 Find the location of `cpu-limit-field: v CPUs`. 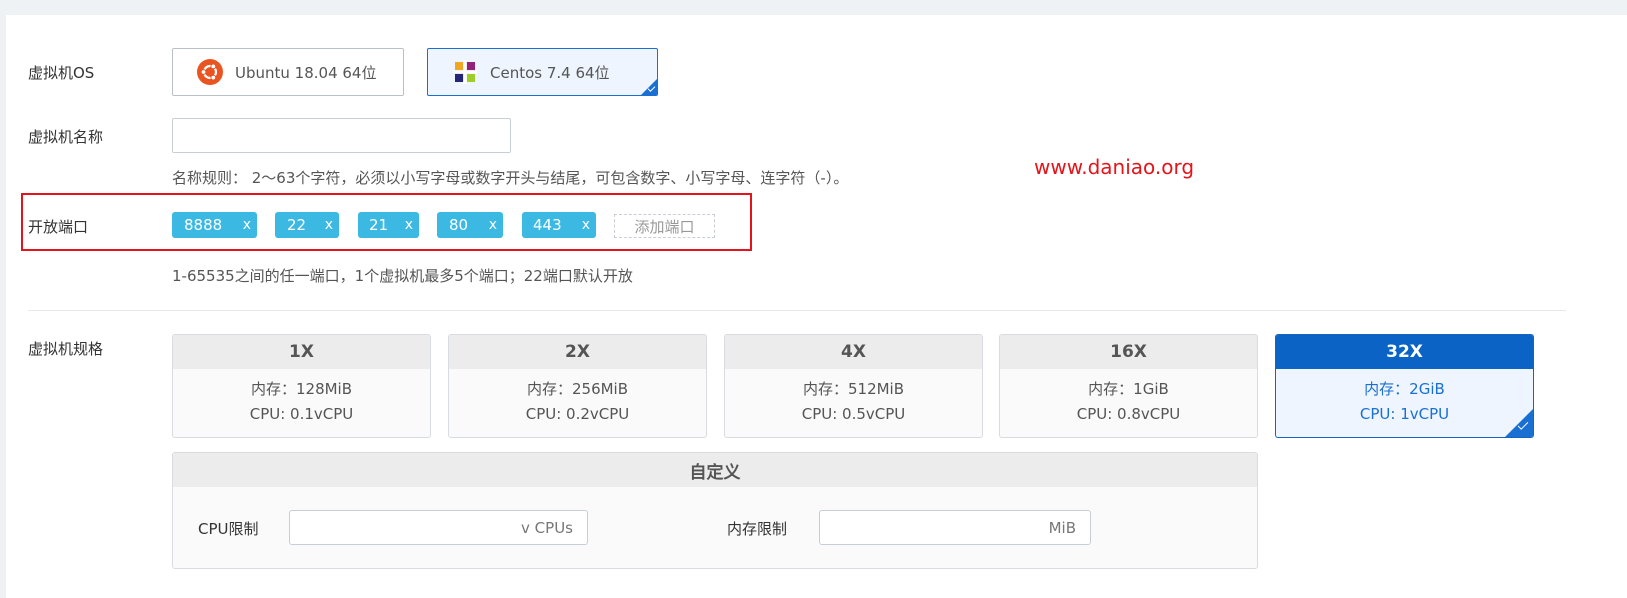

cpu-limit-field: v CPUs is located at coordinates (438, 527).